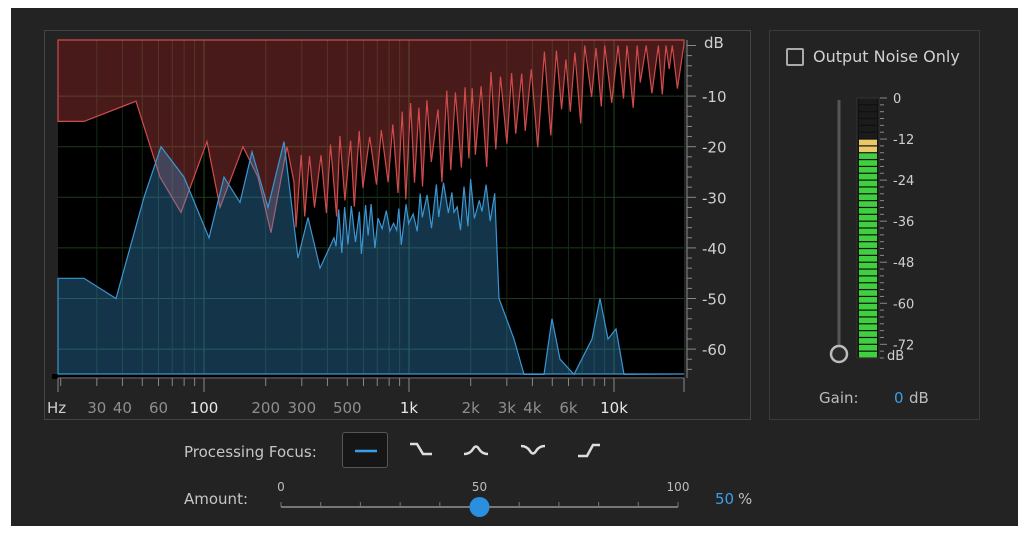  I want to click on high-shelf-cut-icon, so click(421, 449).